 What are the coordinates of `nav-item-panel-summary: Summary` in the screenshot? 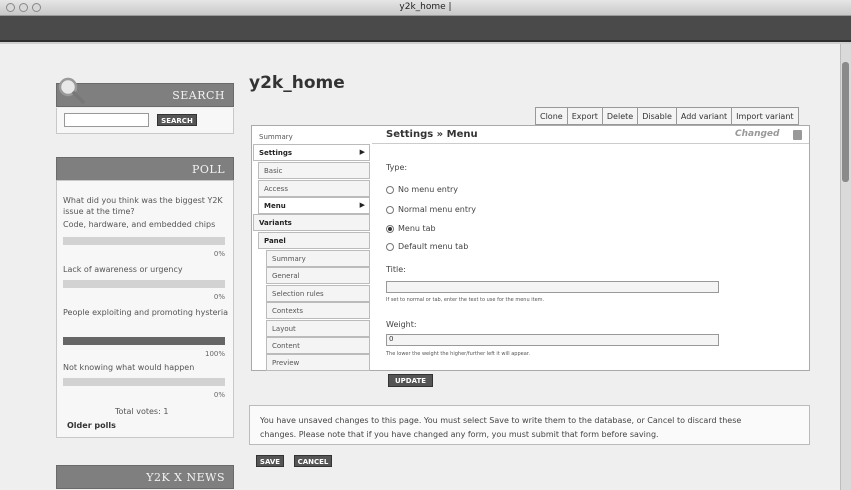 It's located at (318, 258).